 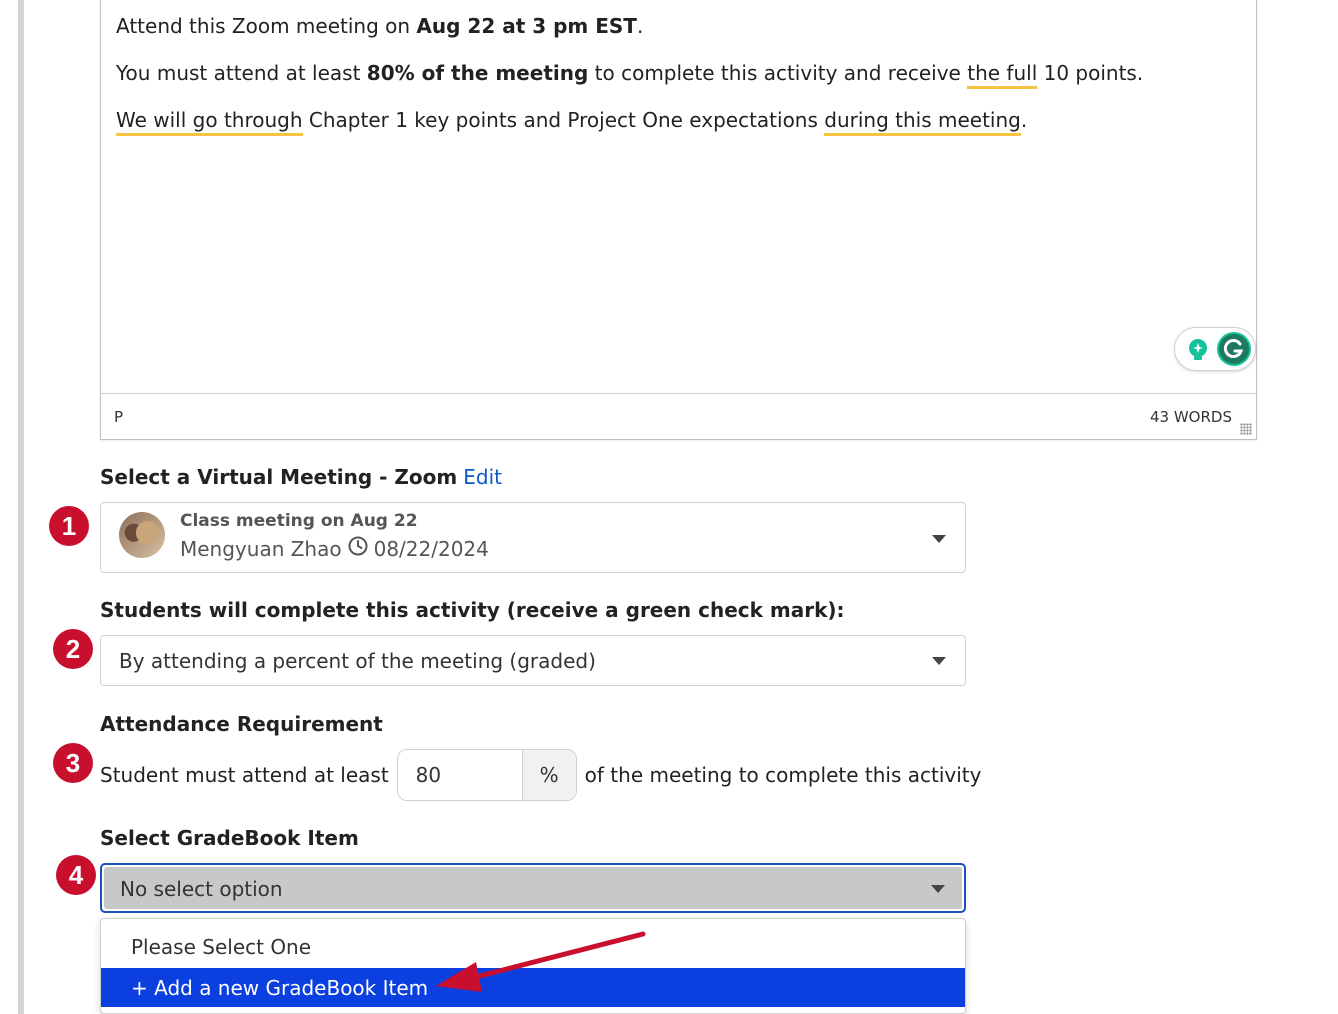 I want to click on meeting-host: Mengyuan Zhao, so click(x=261, y=548).